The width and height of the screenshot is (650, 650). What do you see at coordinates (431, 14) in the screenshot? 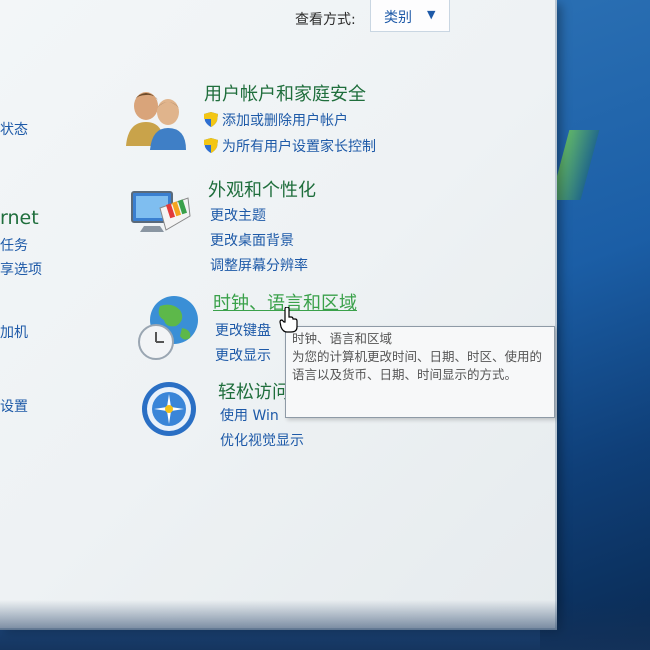
I see `dropdown-arrow-icon: ▼` at bounding box center [431, 14].